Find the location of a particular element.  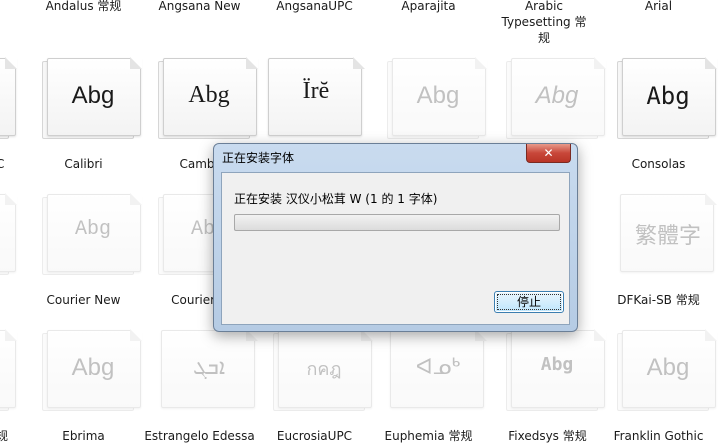

font-name-label: Franklin Gothic is located at coordinates (658, 436).